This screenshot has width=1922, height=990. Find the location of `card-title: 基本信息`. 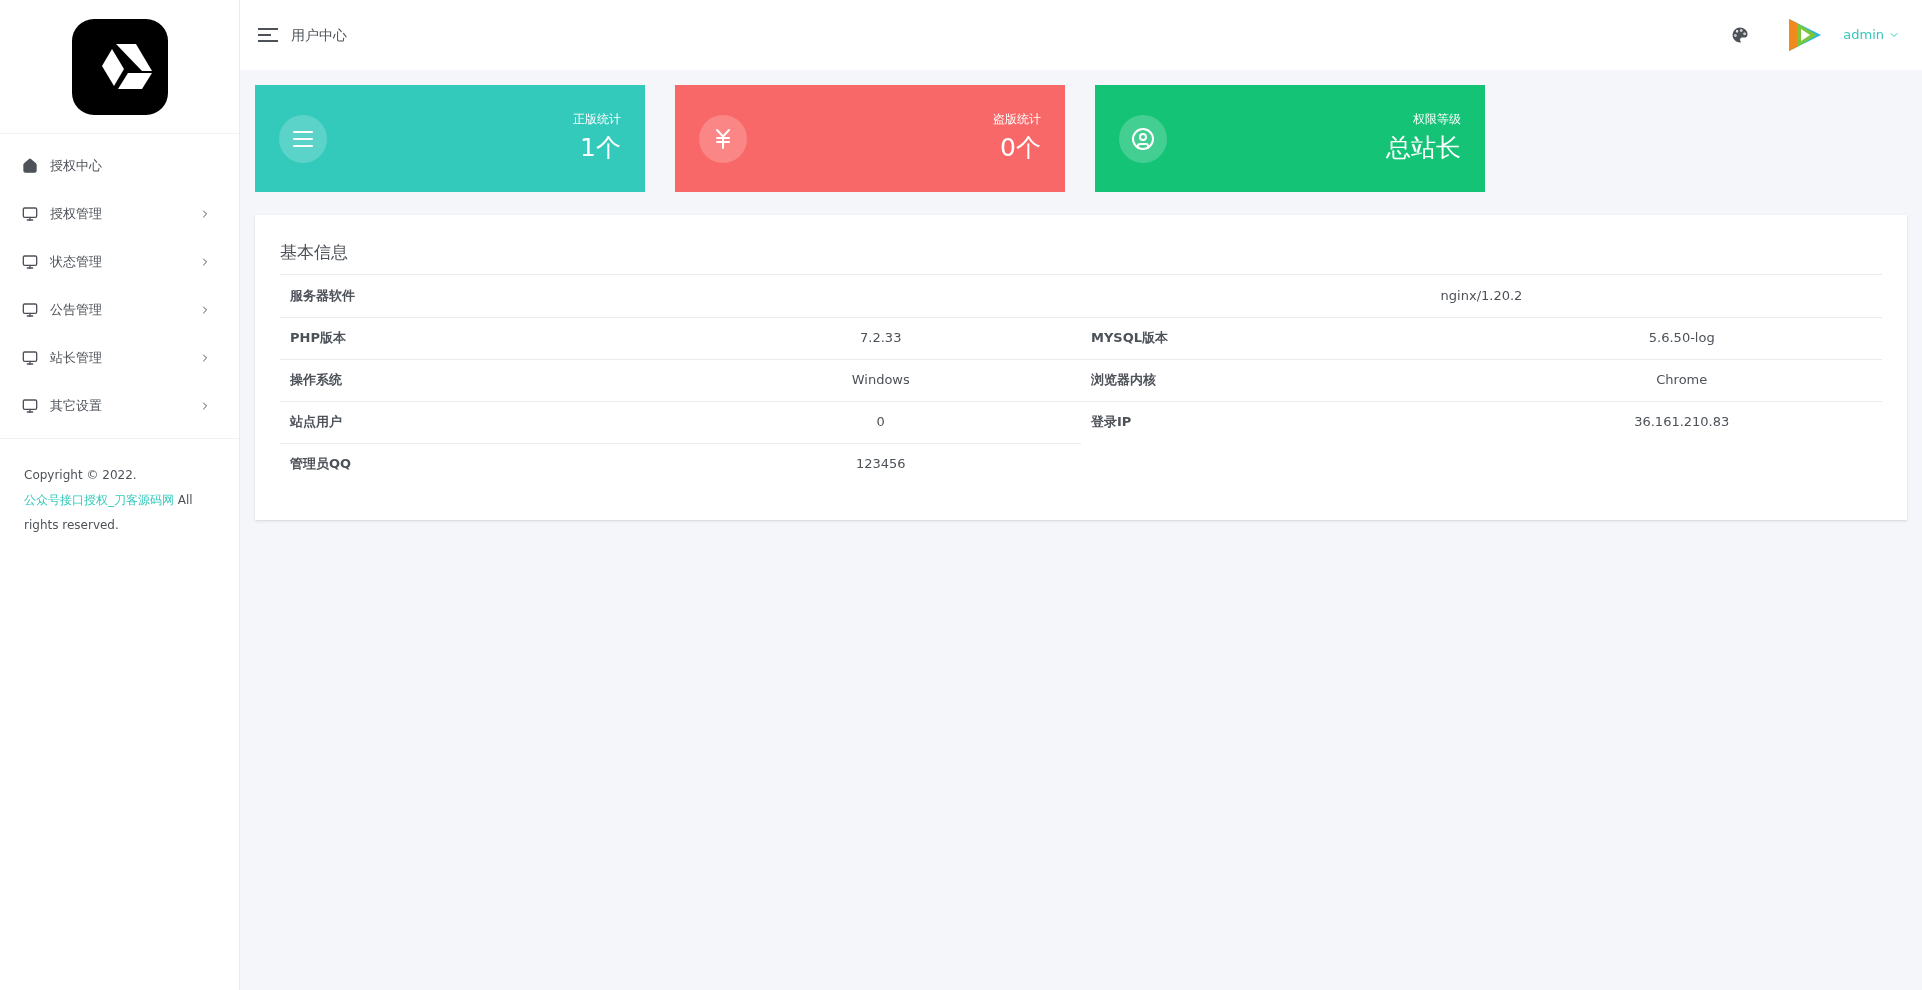

card-title: 基本信息 is located at coordinates (1081, 257).